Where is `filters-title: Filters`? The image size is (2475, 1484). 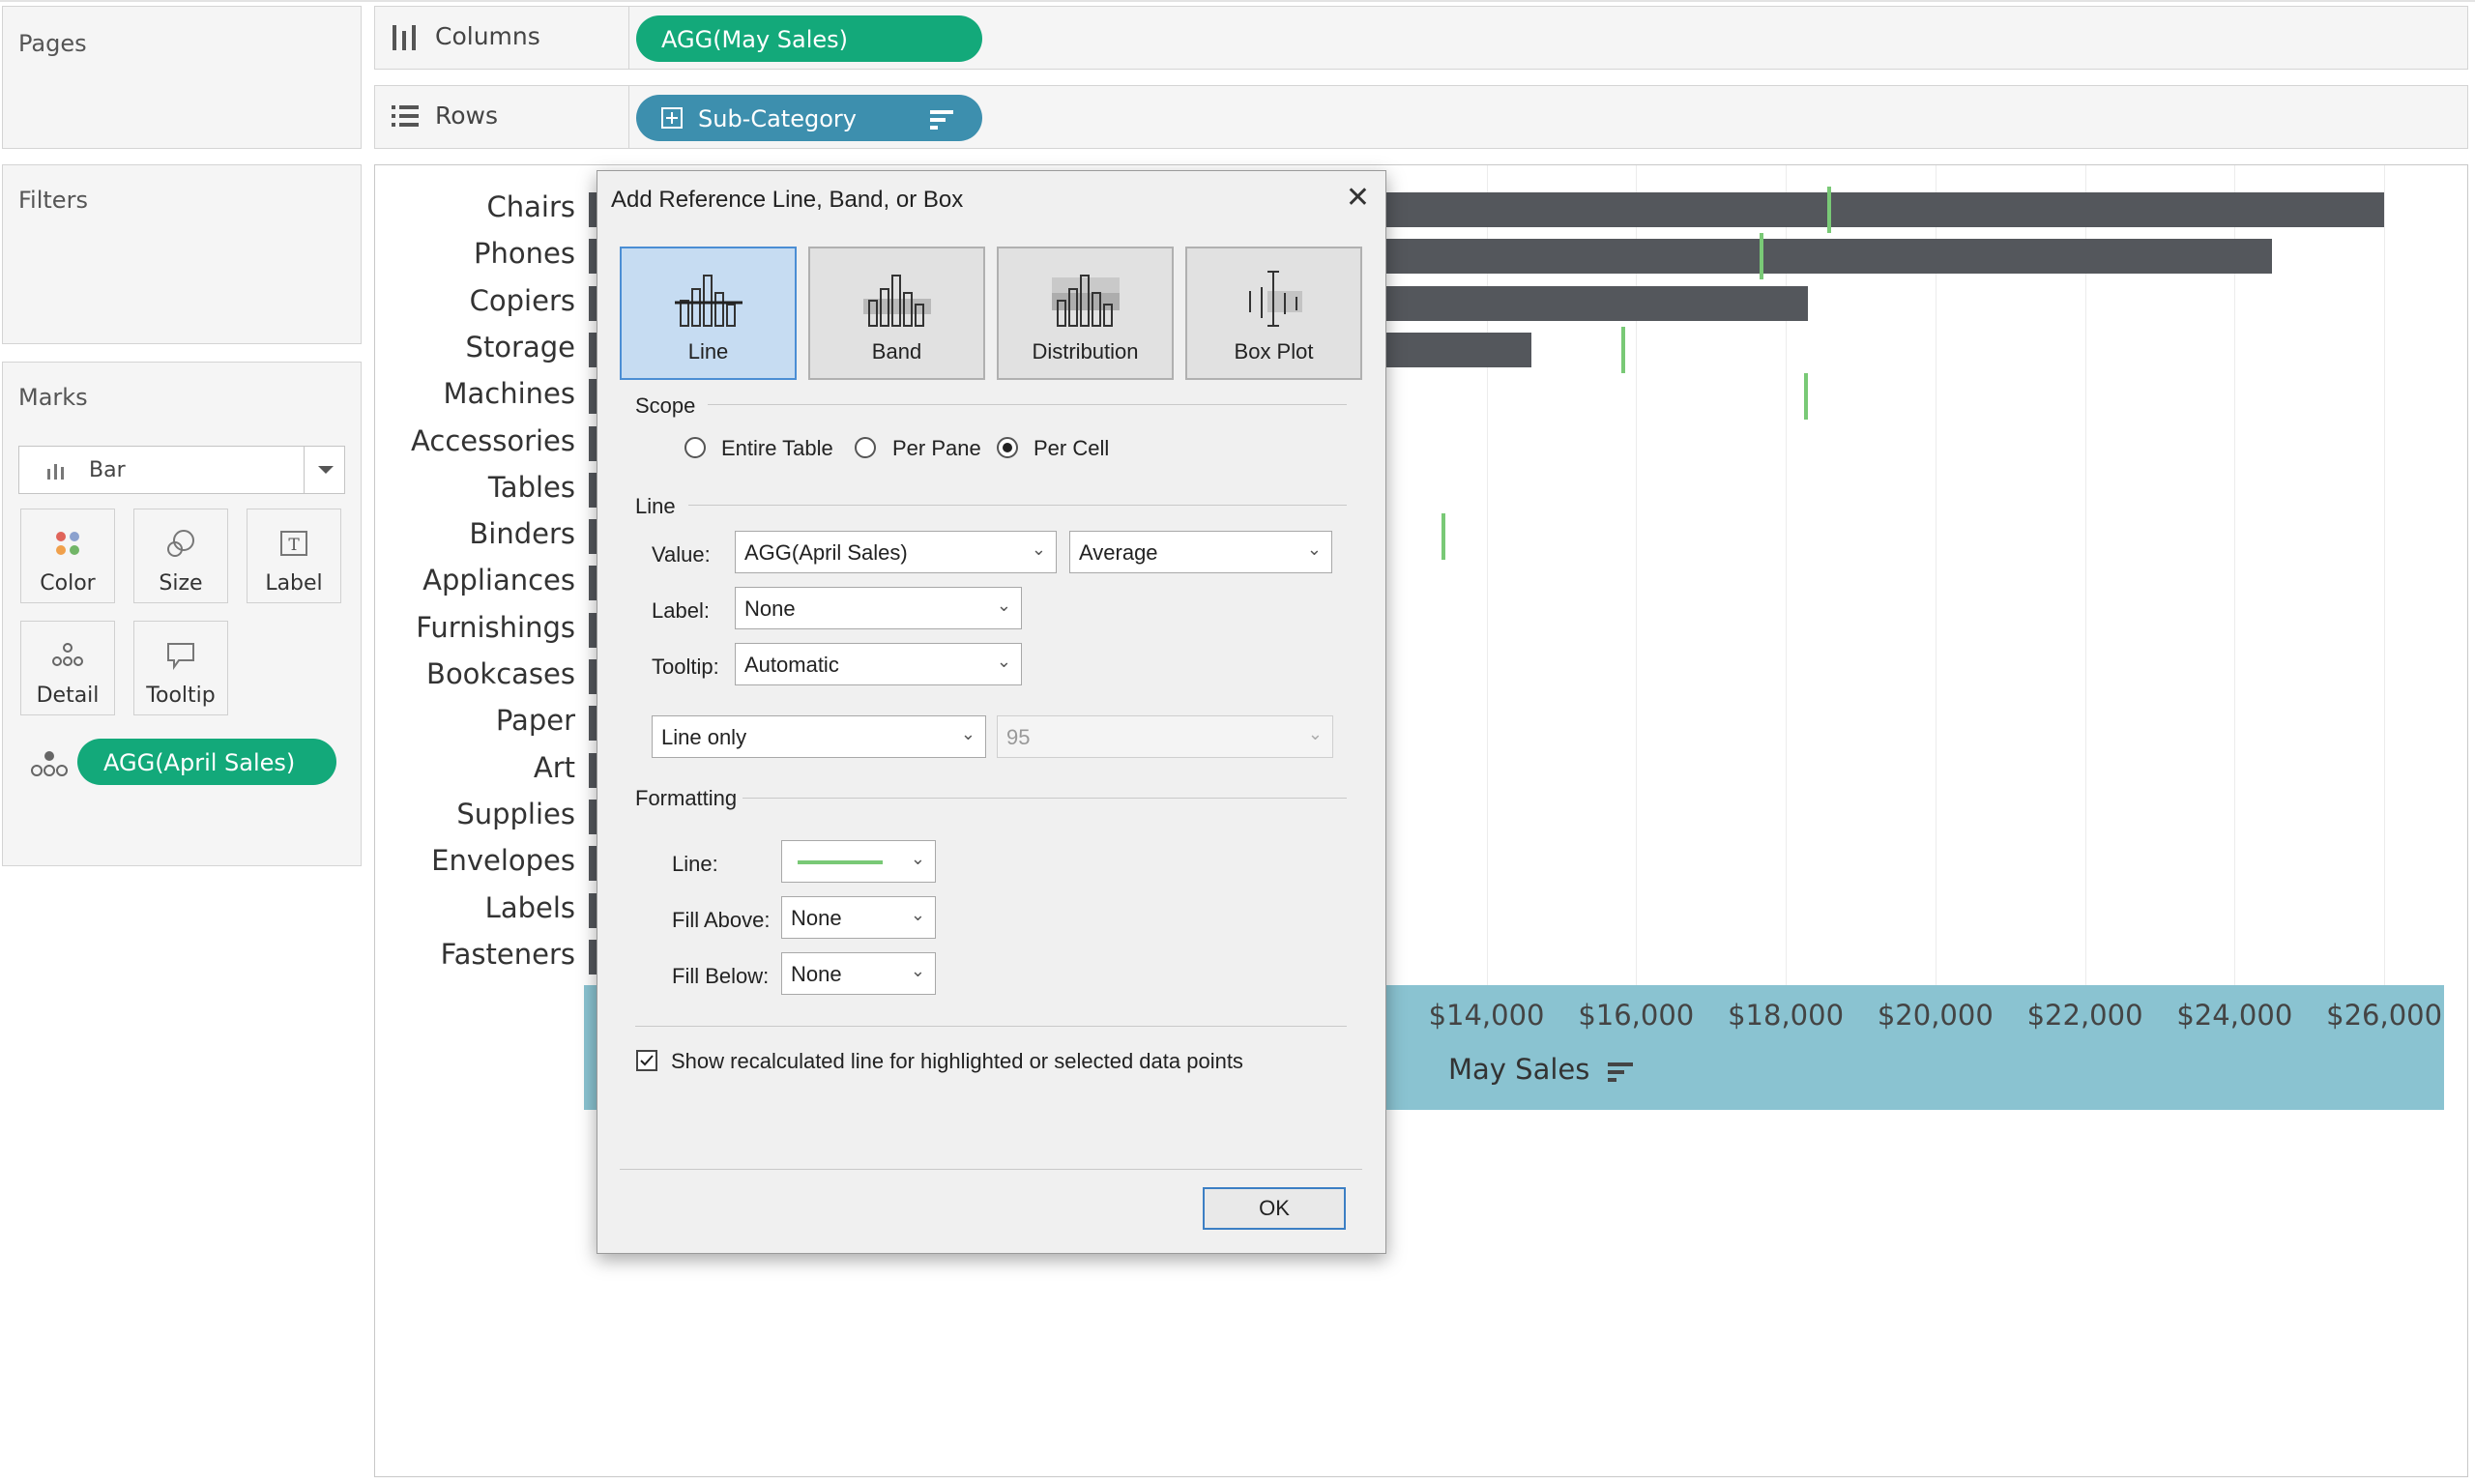 filters-title: Filters is located at coordinates (53, 201).